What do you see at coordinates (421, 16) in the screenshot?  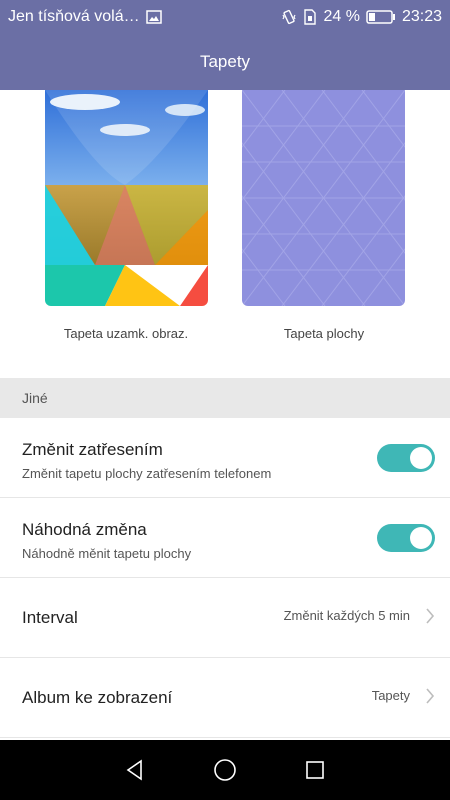 I see `clock: 23:23` at bounding box center [421, 16].